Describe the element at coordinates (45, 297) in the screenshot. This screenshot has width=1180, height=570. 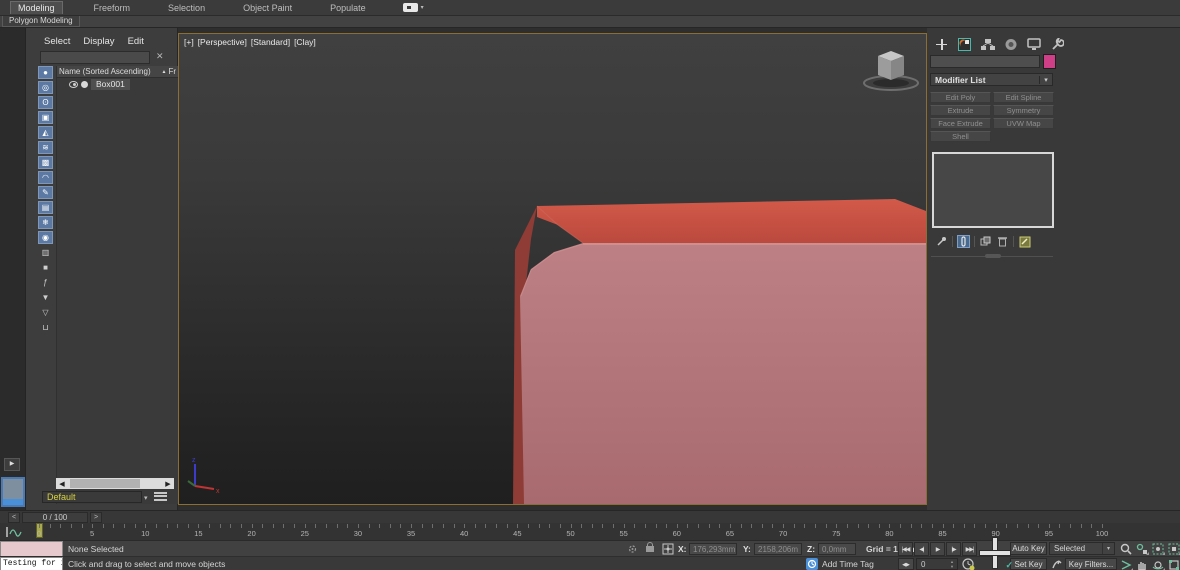
I see `display-filter-toggle: ▼` at that location.